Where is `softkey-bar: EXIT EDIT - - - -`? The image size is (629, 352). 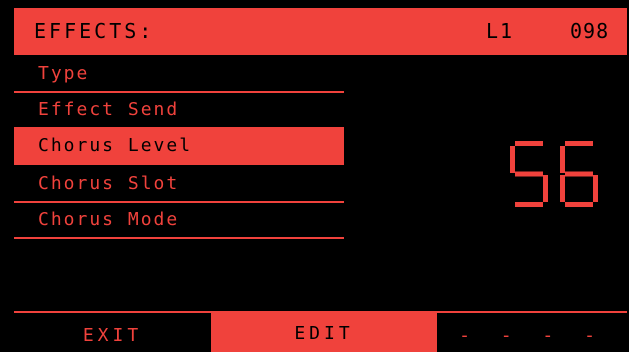
softkey-bar: EXIT EDIT - - - - is located at coordinates (320, 331).